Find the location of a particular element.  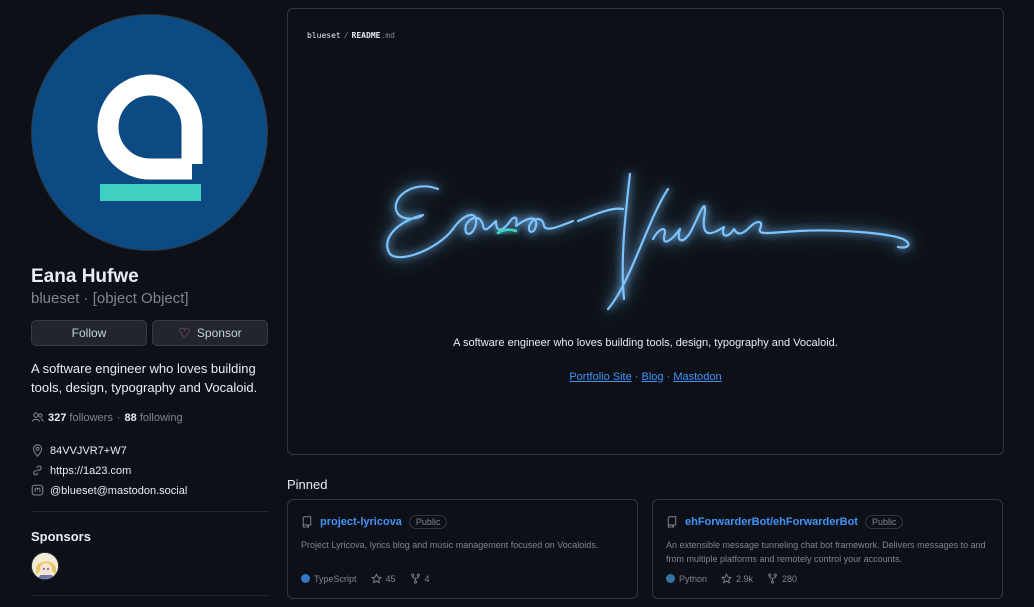

location-text: 84VVJVR7+W7 is located at coordinates (88, 450).